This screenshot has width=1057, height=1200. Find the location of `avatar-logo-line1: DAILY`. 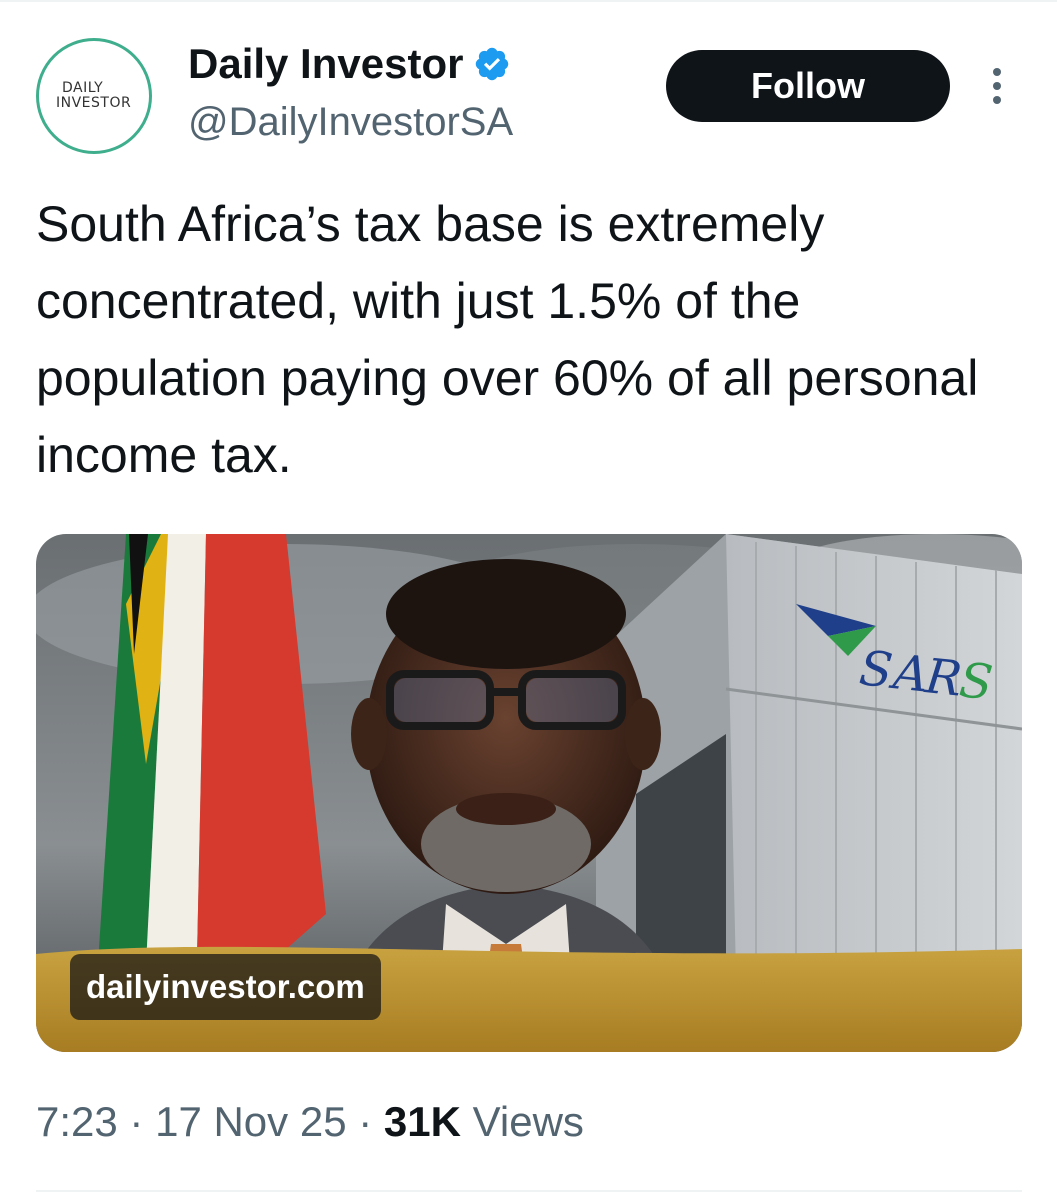

avatar-logo-line1: DAILY is located at coordinates (83, 88).